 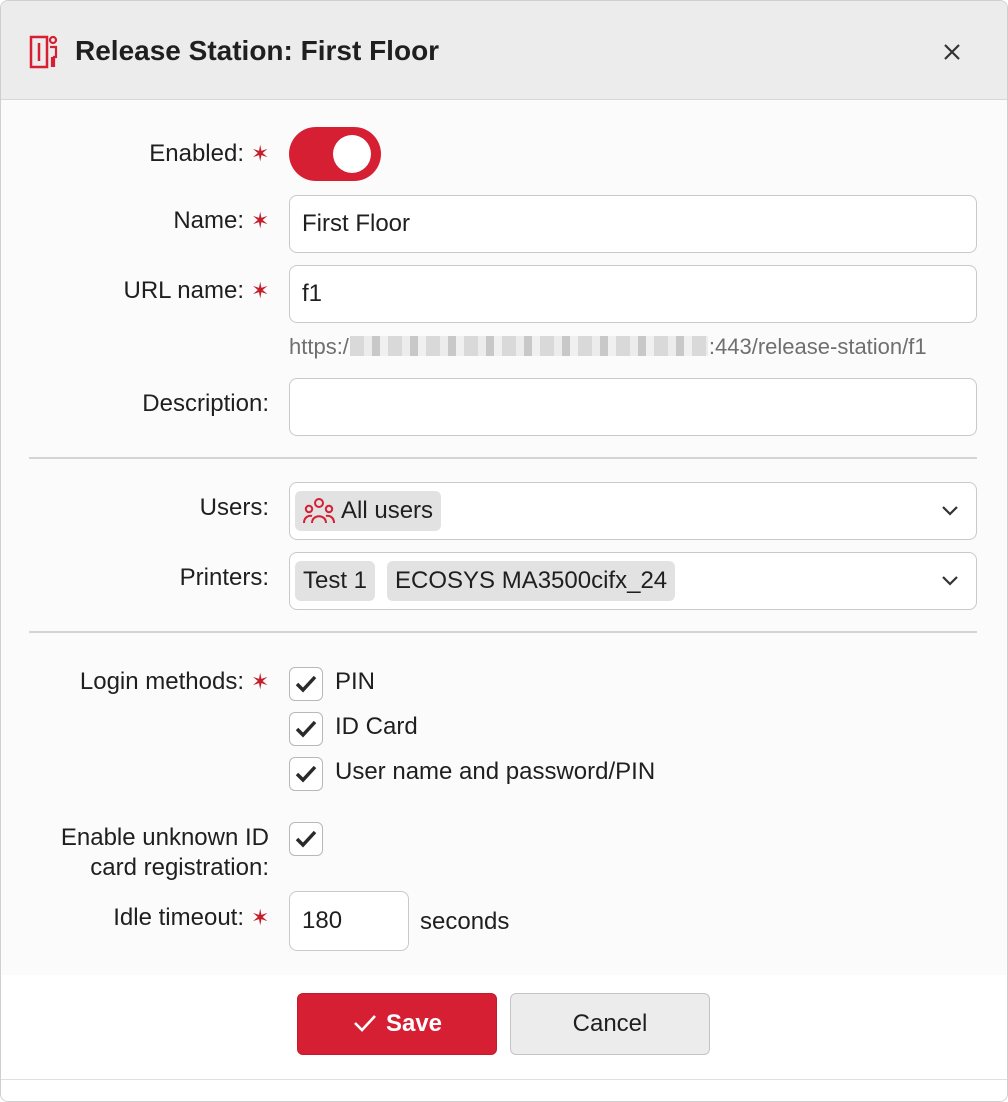 I want to click on printer-chip: Test 1, so click(x=335, y=581).